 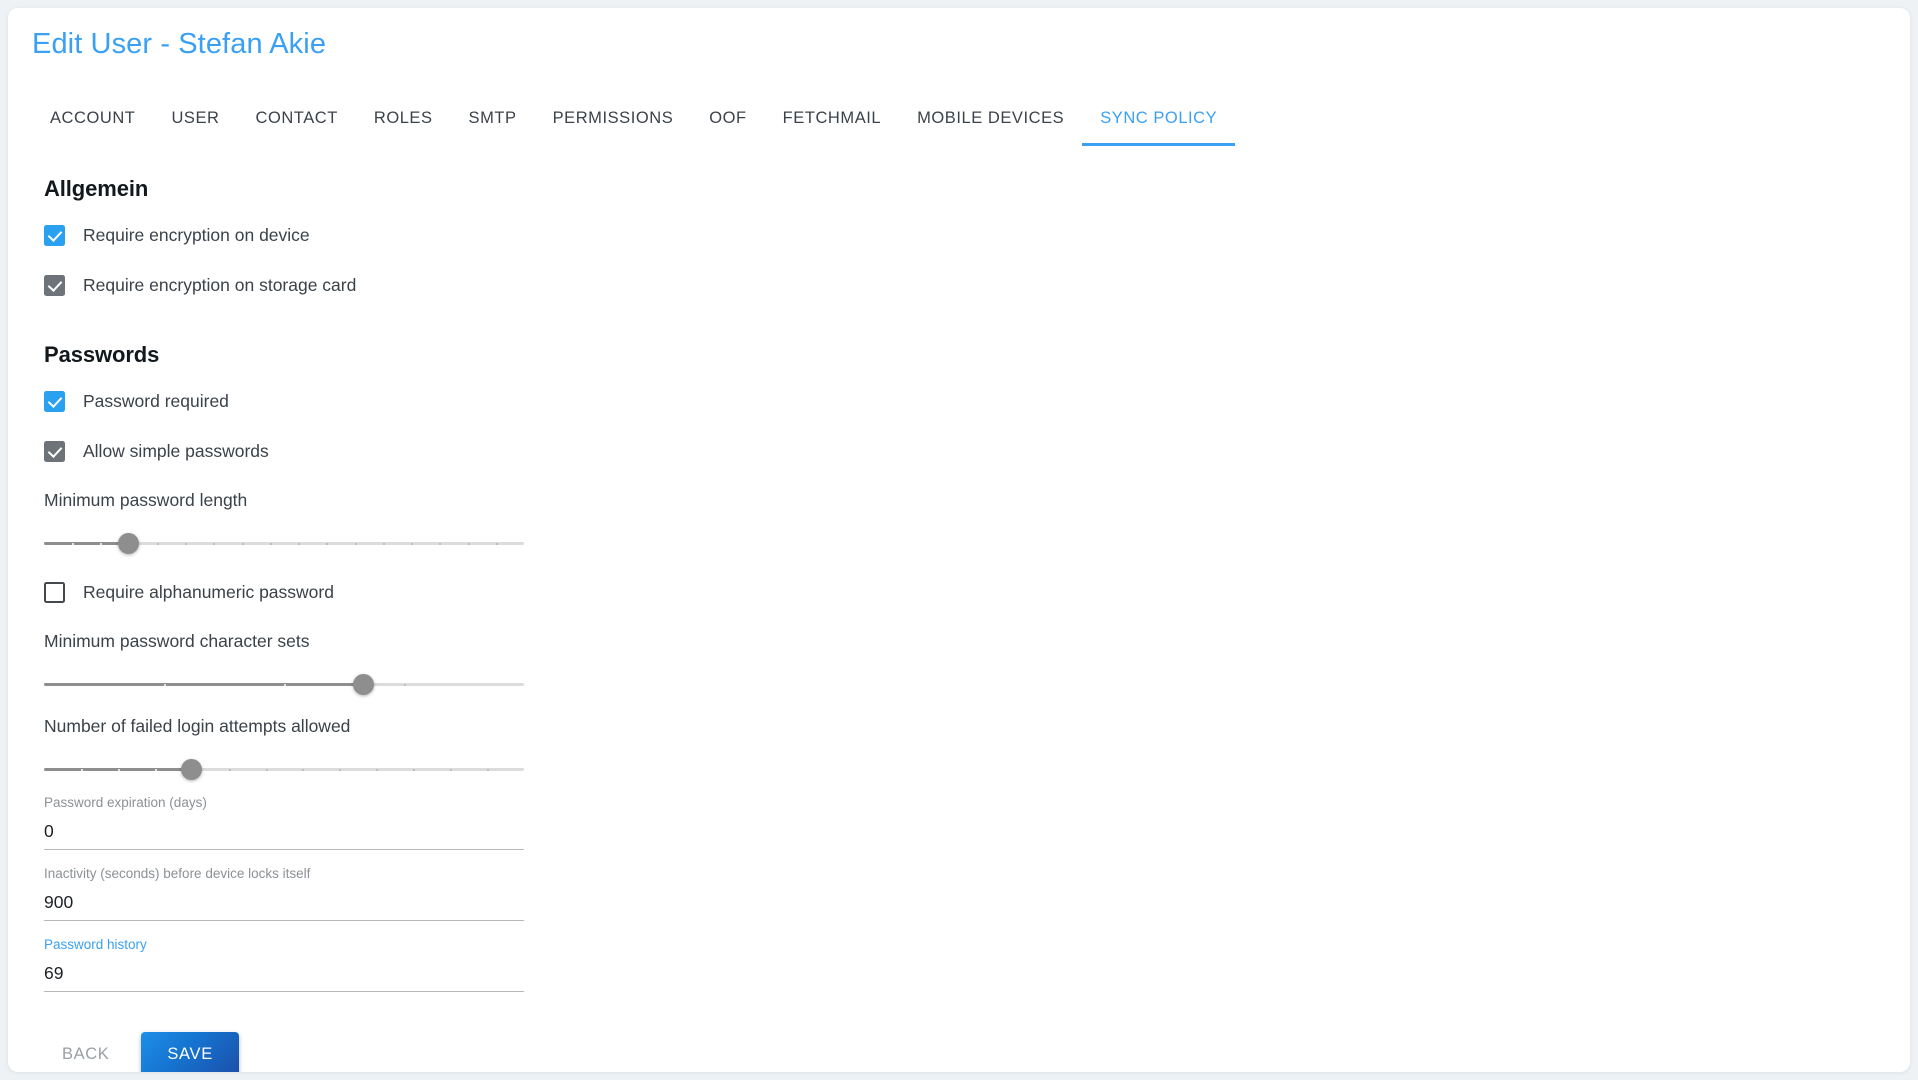 What do you see at coordinates (190, 1052) in the screenshot?
I see `save-button: SAVE` at bounding box center [190, 1052].